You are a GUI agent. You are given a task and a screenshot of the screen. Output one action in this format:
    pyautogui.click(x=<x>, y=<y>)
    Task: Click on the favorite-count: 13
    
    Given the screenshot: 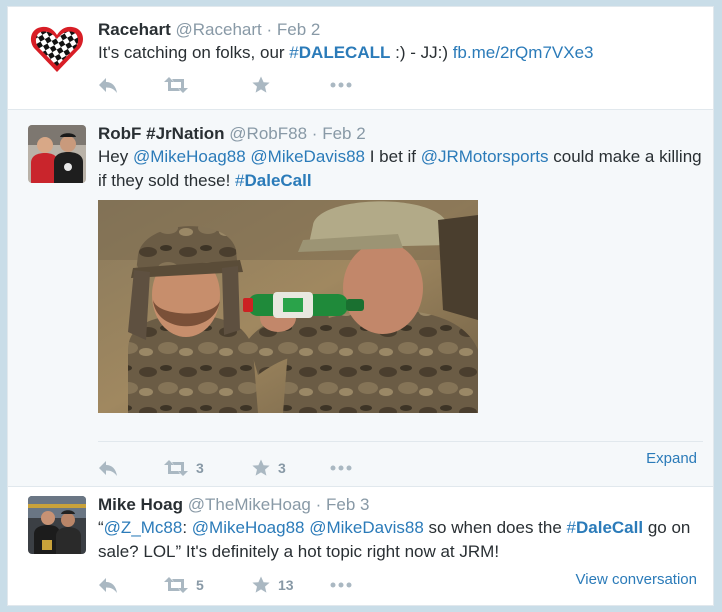 What is the action you would take?
    pyautogui.click(x=286, y=585)
    